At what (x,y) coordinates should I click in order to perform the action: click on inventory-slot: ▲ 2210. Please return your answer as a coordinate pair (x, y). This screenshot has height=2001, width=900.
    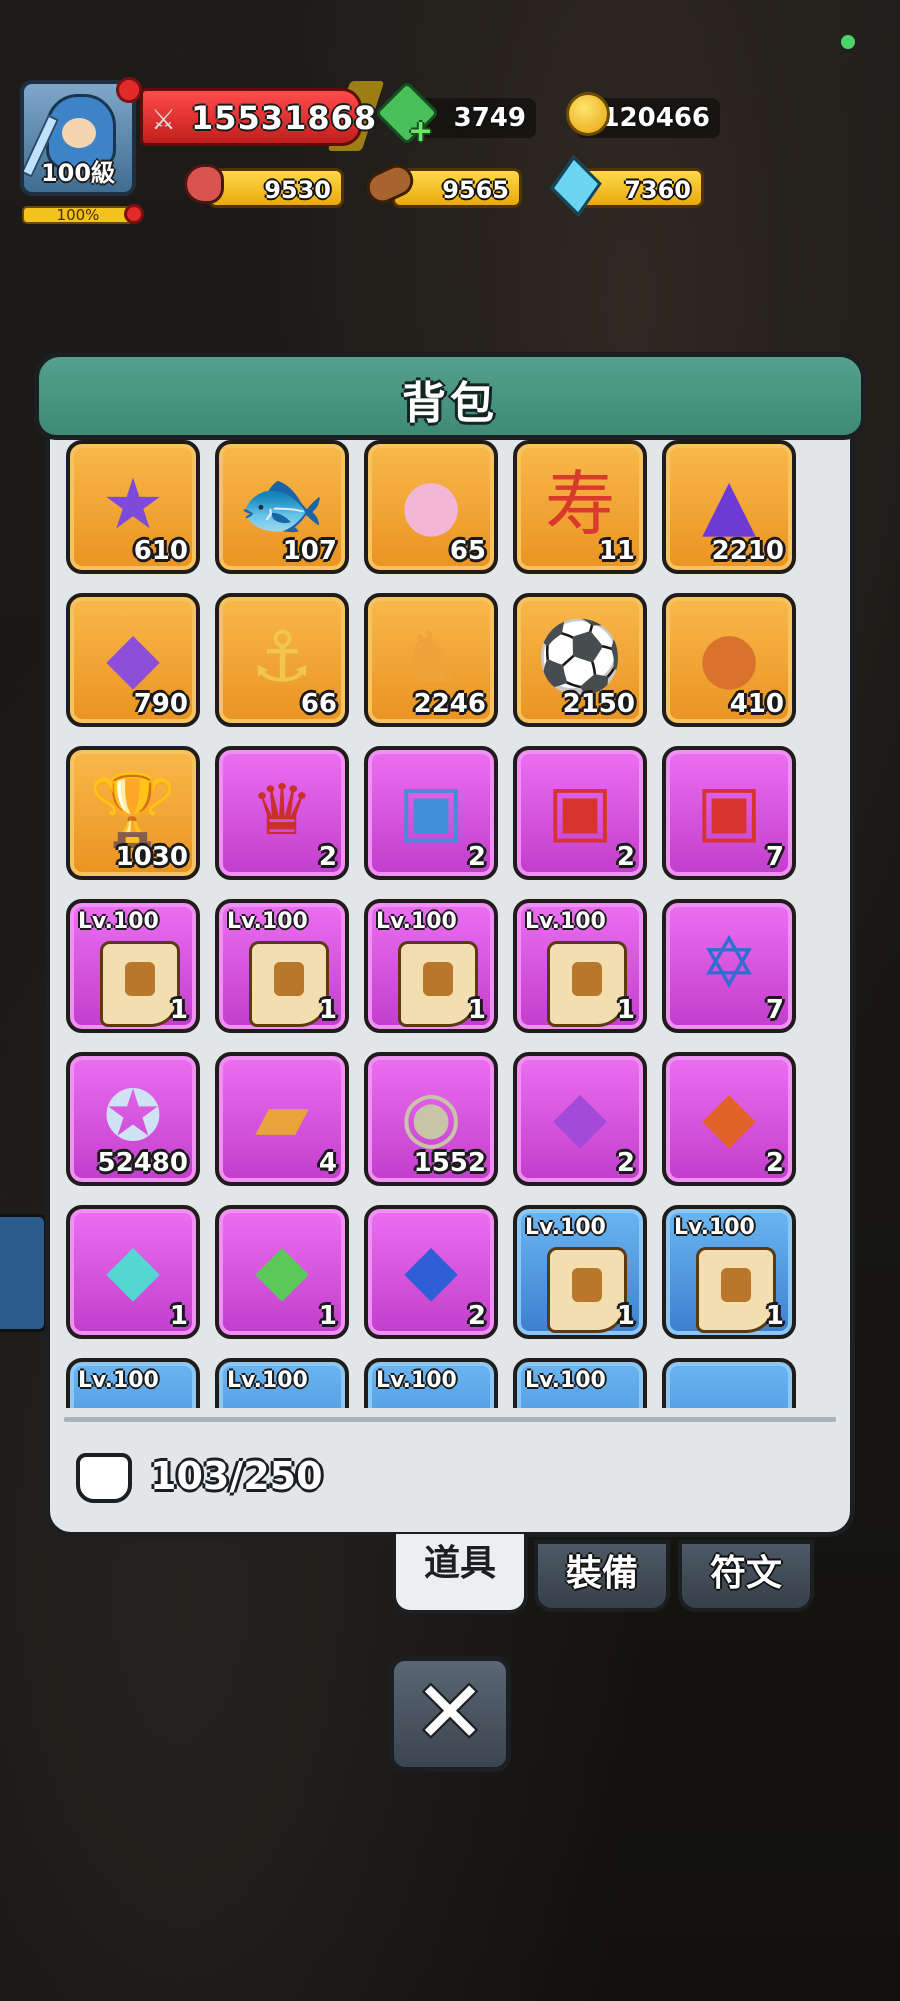
    Looking at the image, I should click on (729, 507).